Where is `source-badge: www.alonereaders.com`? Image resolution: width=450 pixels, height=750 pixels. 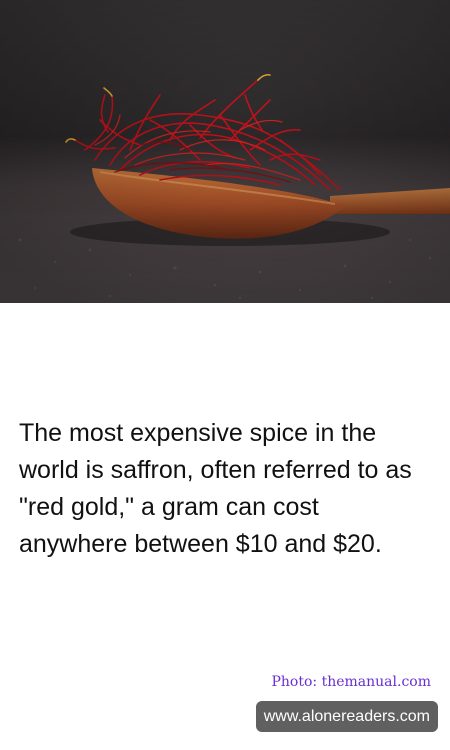
source-badge: www.alonereaders.com is located at coordinates (346, 716).